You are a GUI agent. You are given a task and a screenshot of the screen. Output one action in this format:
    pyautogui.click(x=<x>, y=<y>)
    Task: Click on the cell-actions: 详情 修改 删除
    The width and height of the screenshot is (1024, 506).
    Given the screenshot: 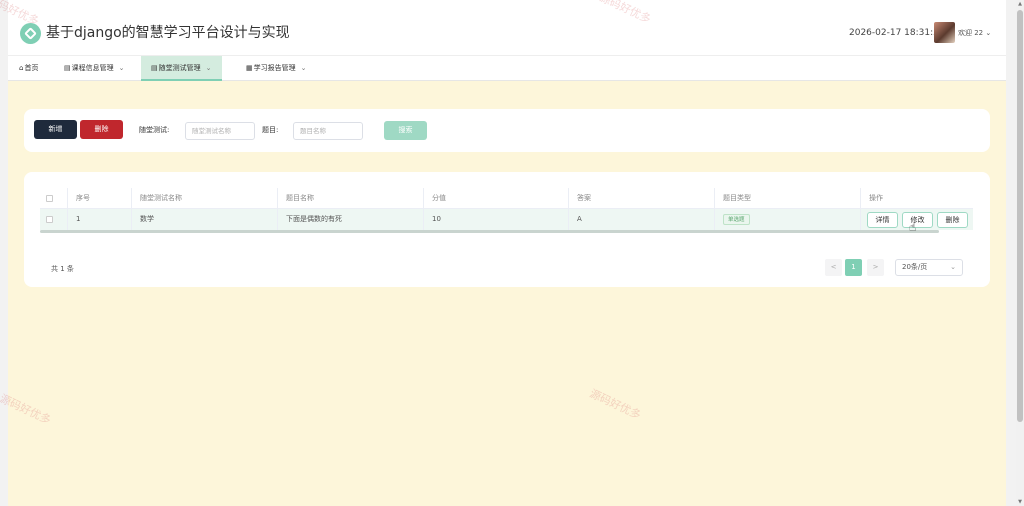 What is the action you would take?
    pyautogui.click(x=916, y=219)
    